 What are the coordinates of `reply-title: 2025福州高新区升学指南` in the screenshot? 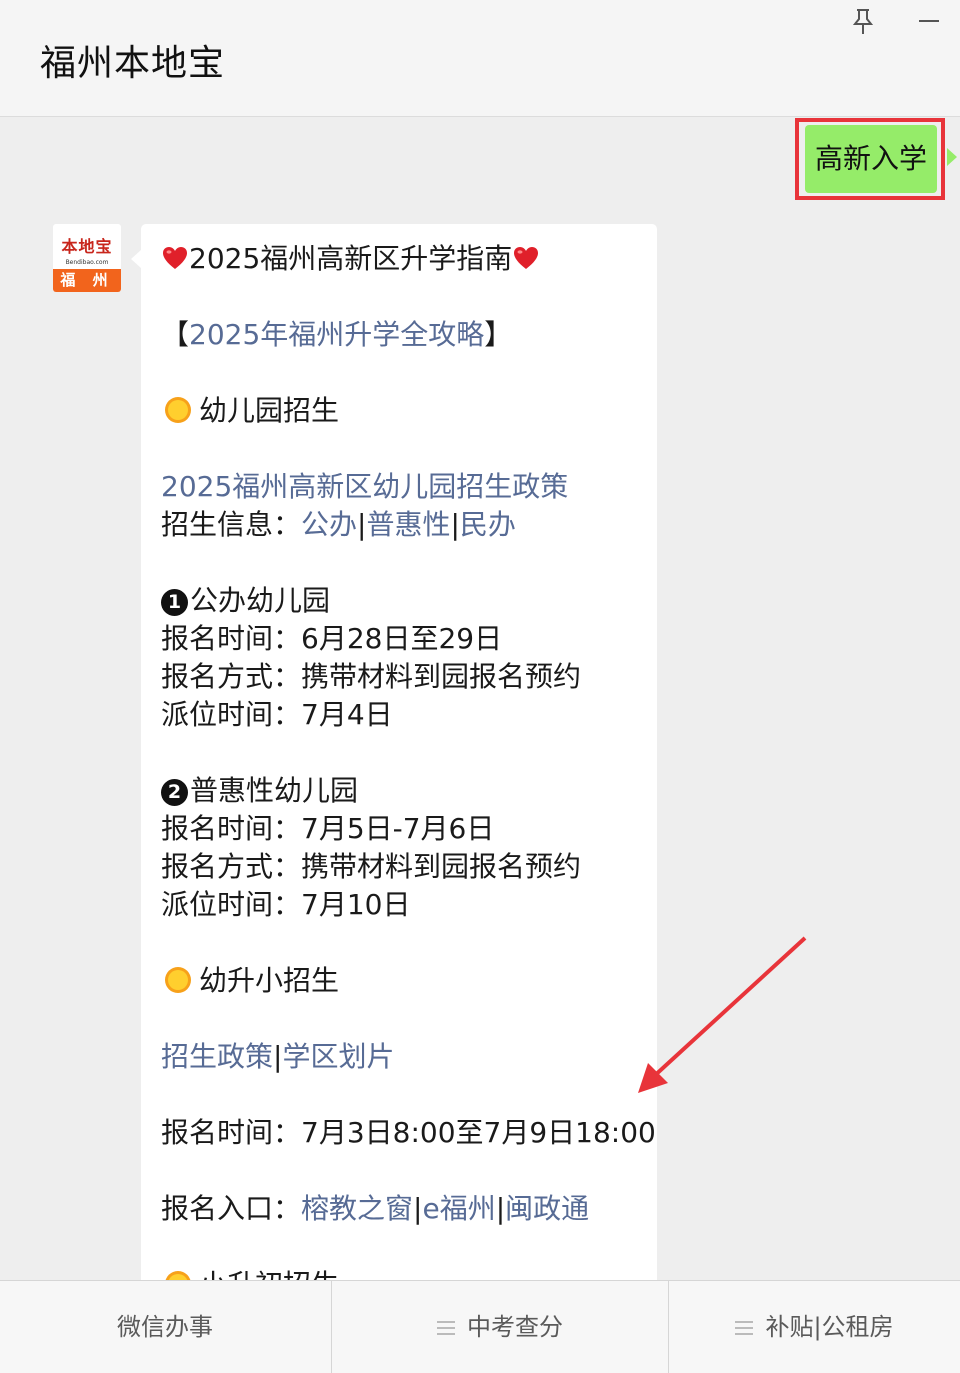 It's located at (351, 258).